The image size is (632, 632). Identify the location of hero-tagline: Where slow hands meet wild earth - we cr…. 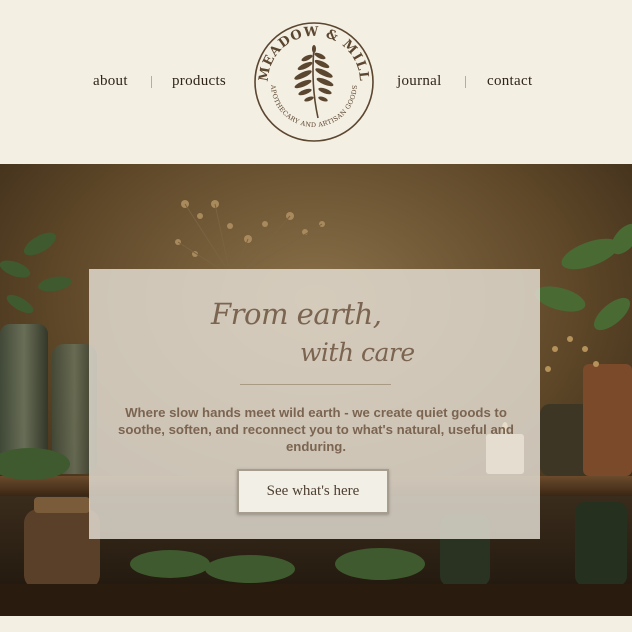
(316, 429).